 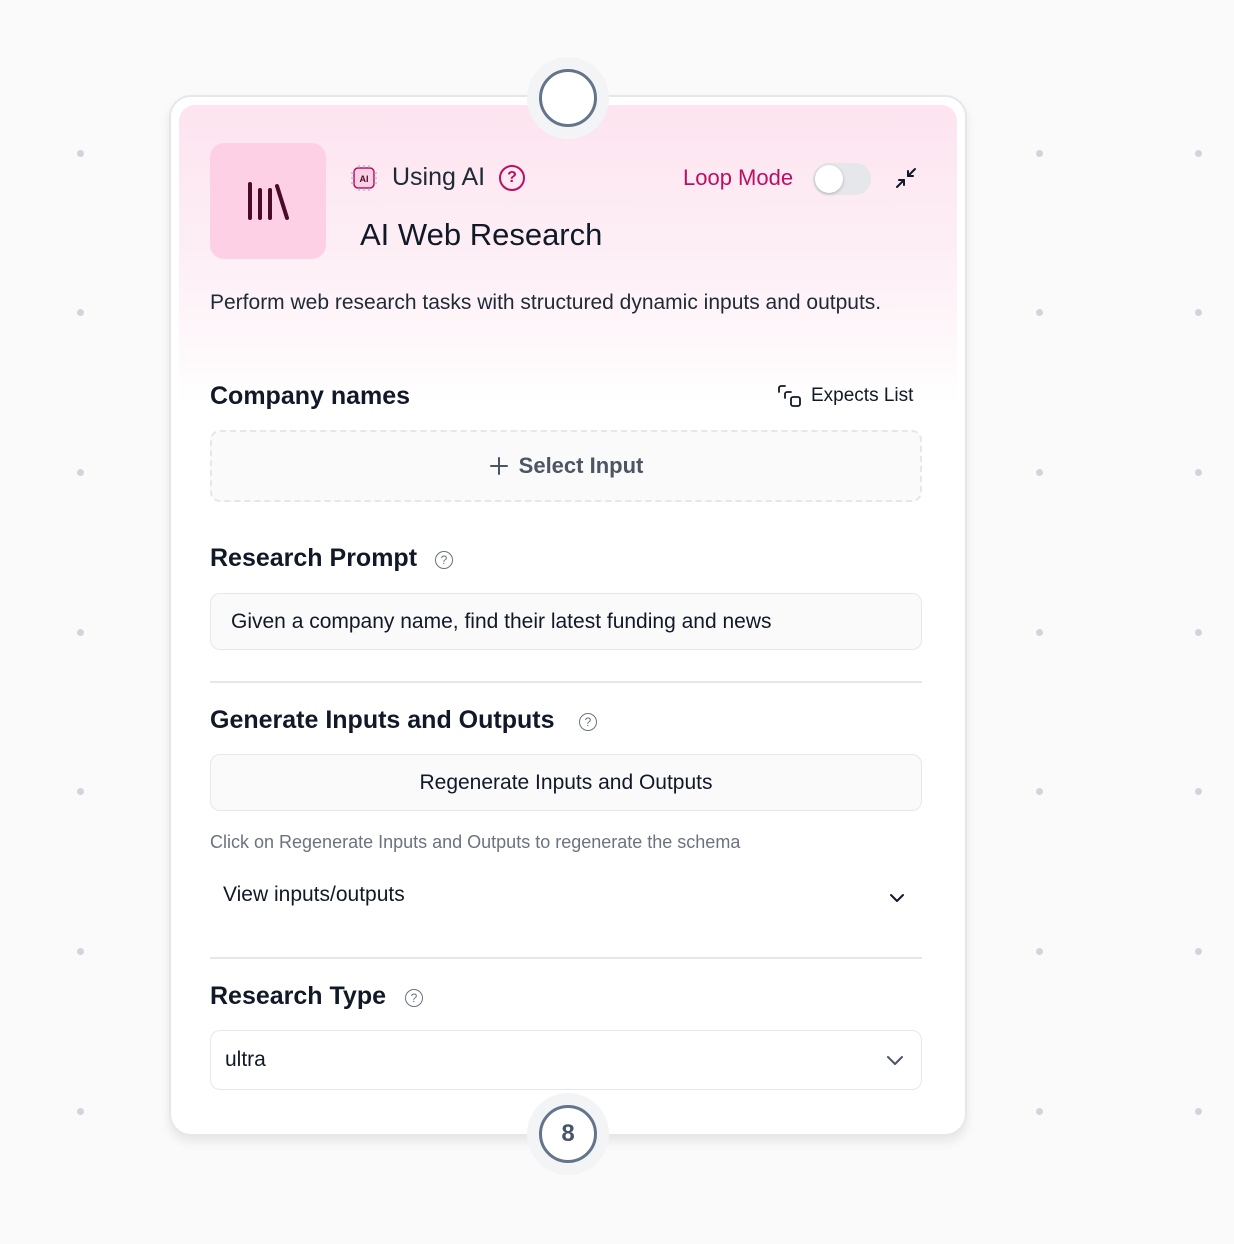 What do you see at coordinates (414, 998) in the screenshot?
I see `research-type-help-icon: ?` at bounding box center [414, 998].